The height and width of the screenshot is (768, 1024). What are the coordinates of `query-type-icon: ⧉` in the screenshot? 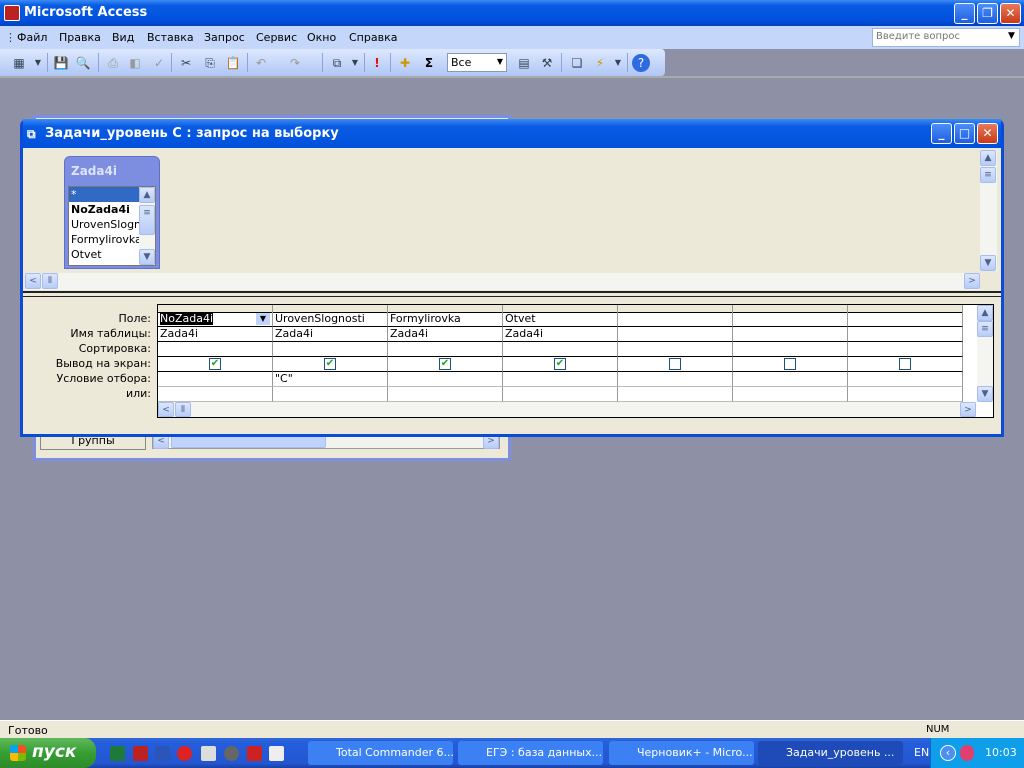 It's located at (337, 63).